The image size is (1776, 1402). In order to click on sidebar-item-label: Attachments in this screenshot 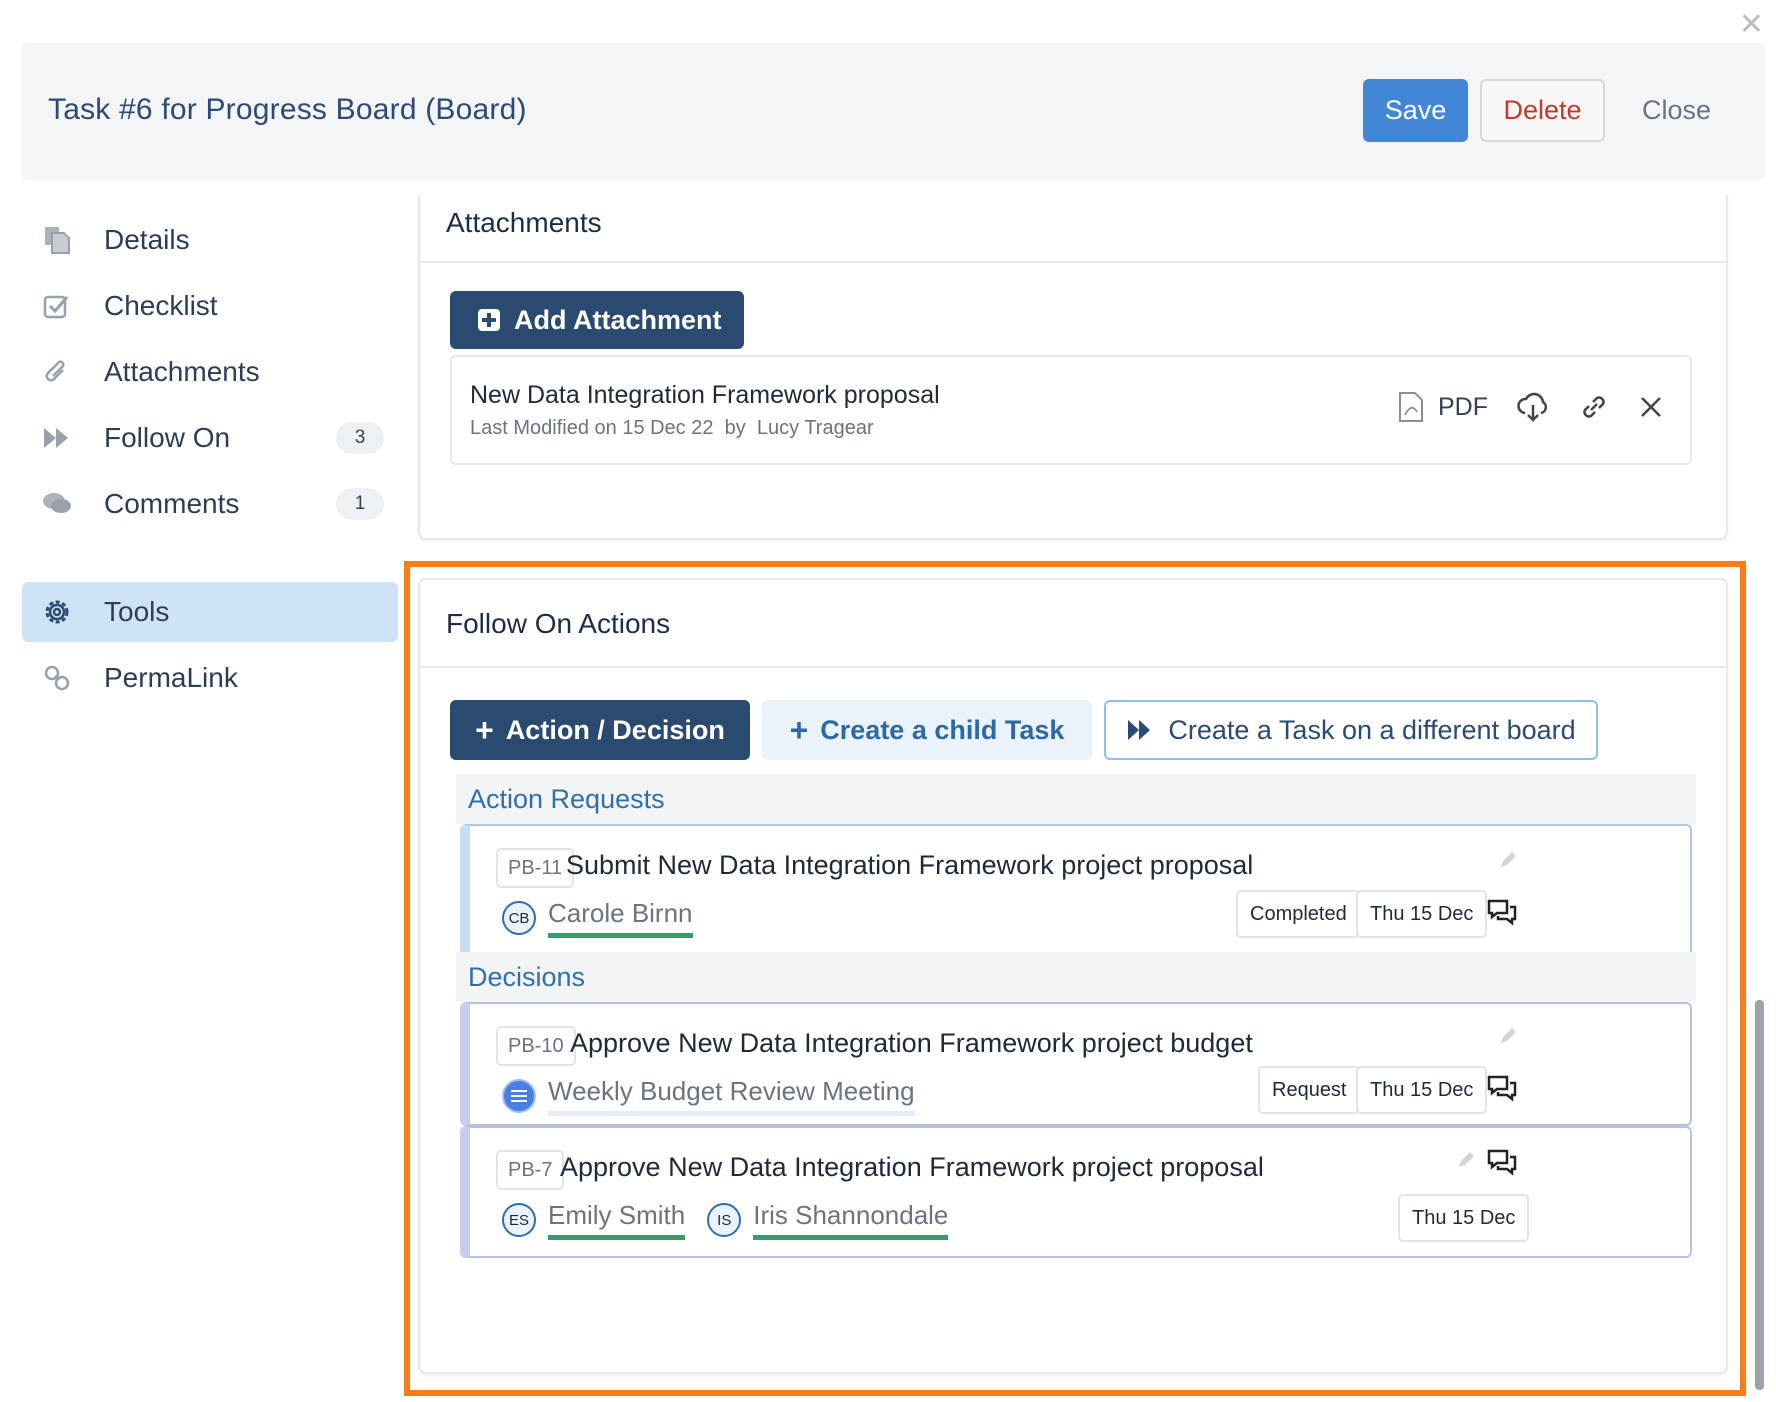, I will do `click(182, 371)`.